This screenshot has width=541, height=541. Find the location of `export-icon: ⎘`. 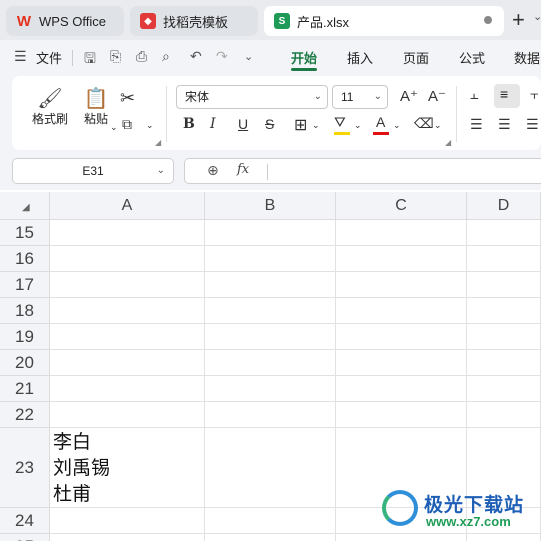

export-icon: ⎘ is located at coordinates (115, 56).